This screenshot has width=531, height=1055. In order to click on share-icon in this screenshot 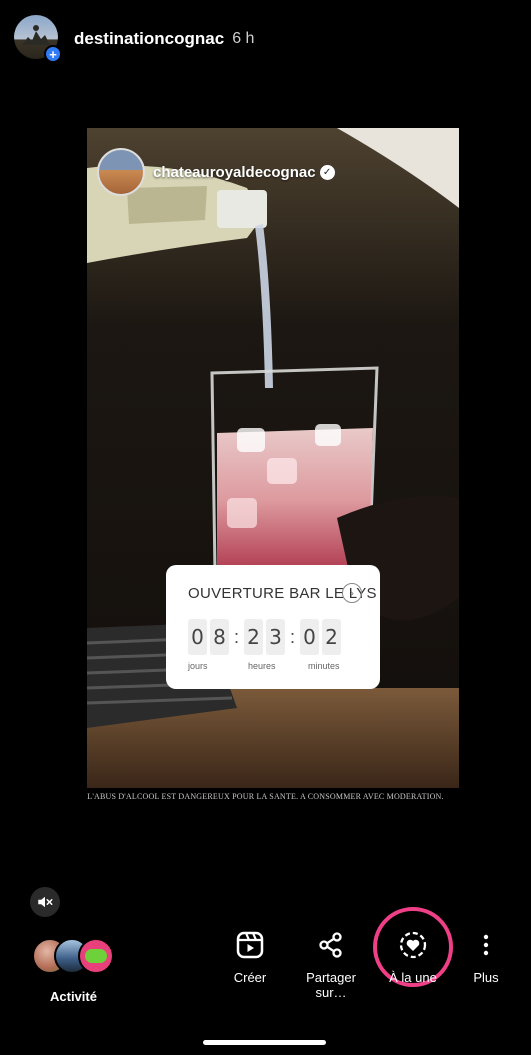, I will do `click(330, 945)`.